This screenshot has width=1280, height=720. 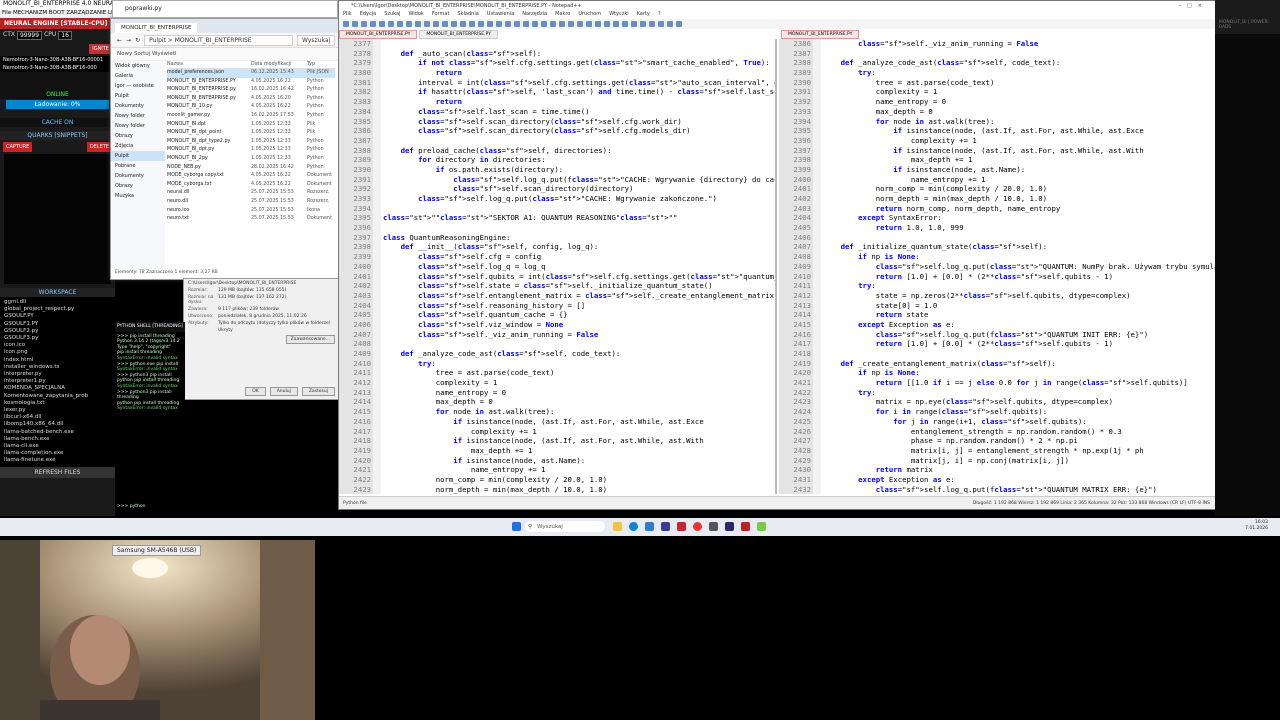 What do you see at coordinates (392, 15) in the screenshot?
I see `menu-item: Szukaj` at bounding box center [392, 15].